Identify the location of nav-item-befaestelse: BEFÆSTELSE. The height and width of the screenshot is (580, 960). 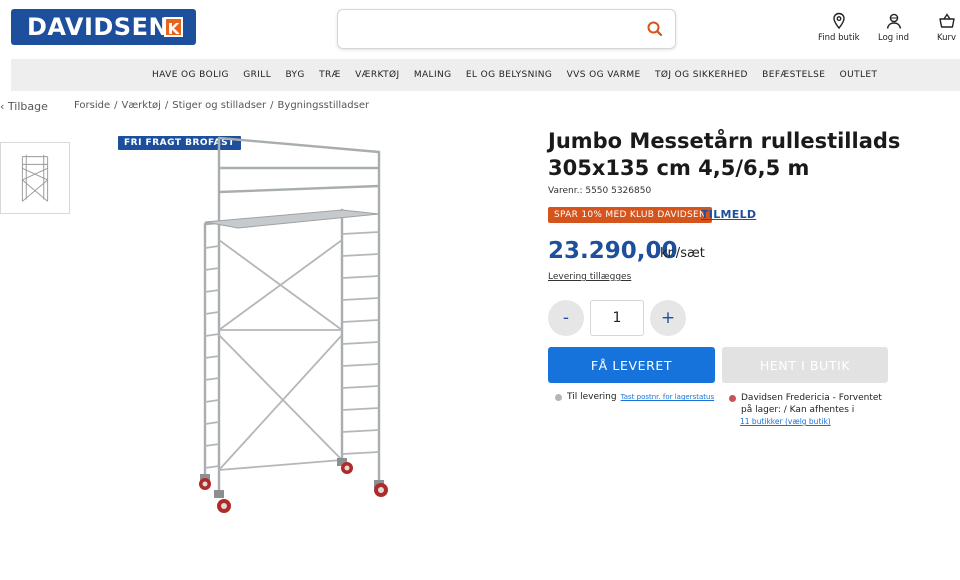
(793, 75).